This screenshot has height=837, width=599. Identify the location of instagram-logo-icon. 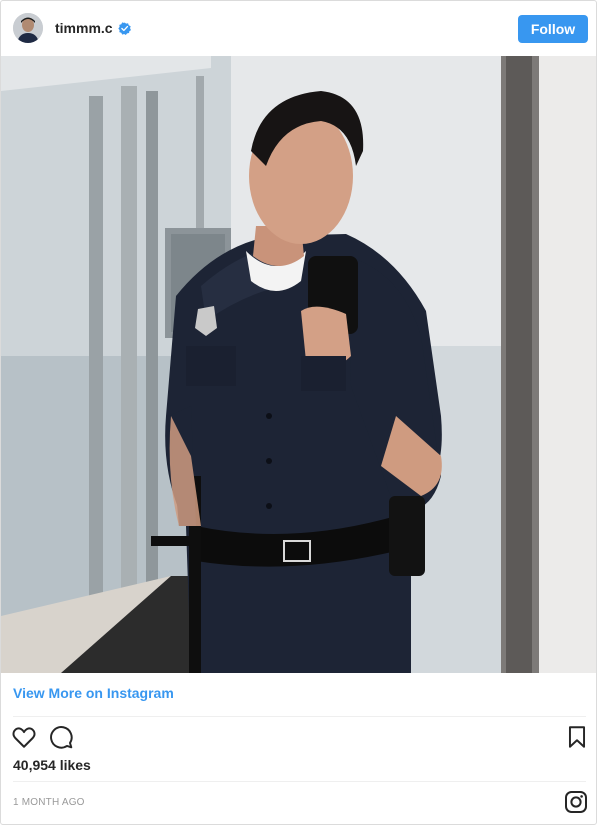
(576, 802).